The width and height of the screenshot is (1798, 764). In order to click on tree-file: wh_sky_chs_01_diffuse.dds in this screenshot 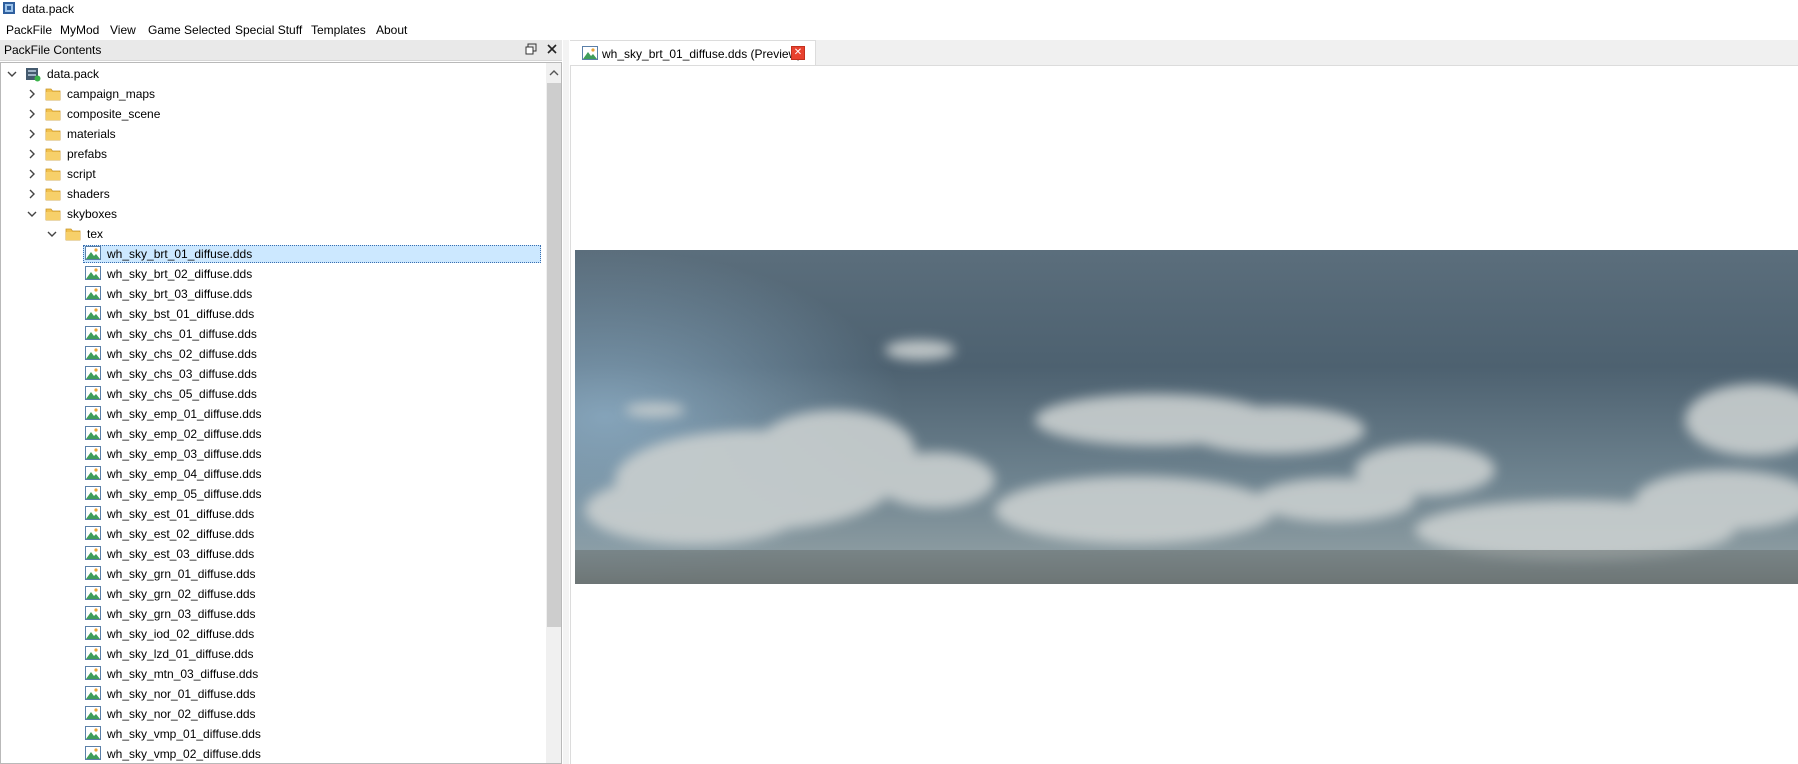, I will do `click(271, 334)`.